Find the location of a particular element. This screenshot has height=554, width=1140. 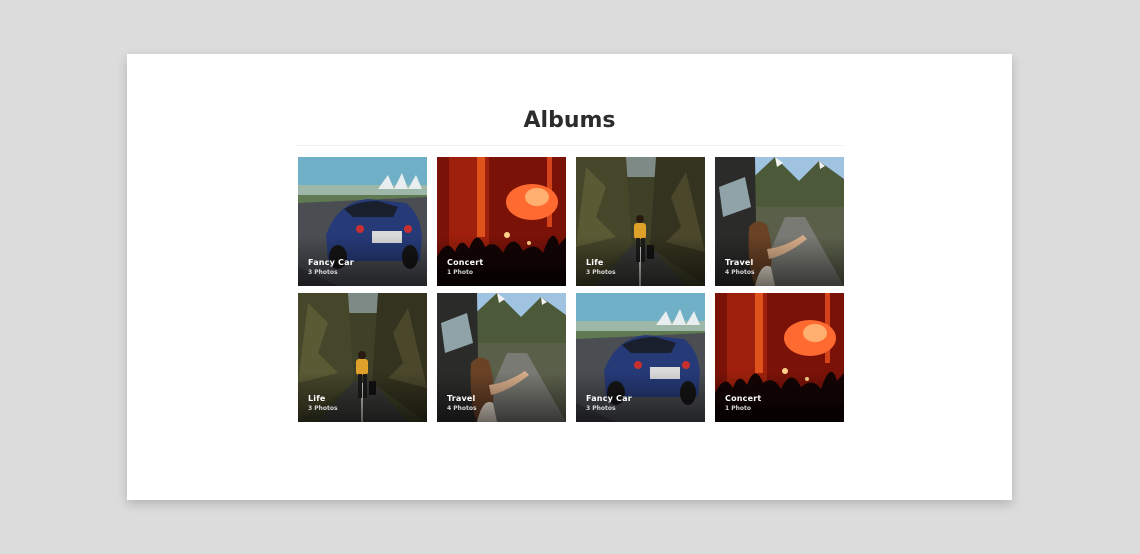

title-divider is located at coordinates (570, 145).